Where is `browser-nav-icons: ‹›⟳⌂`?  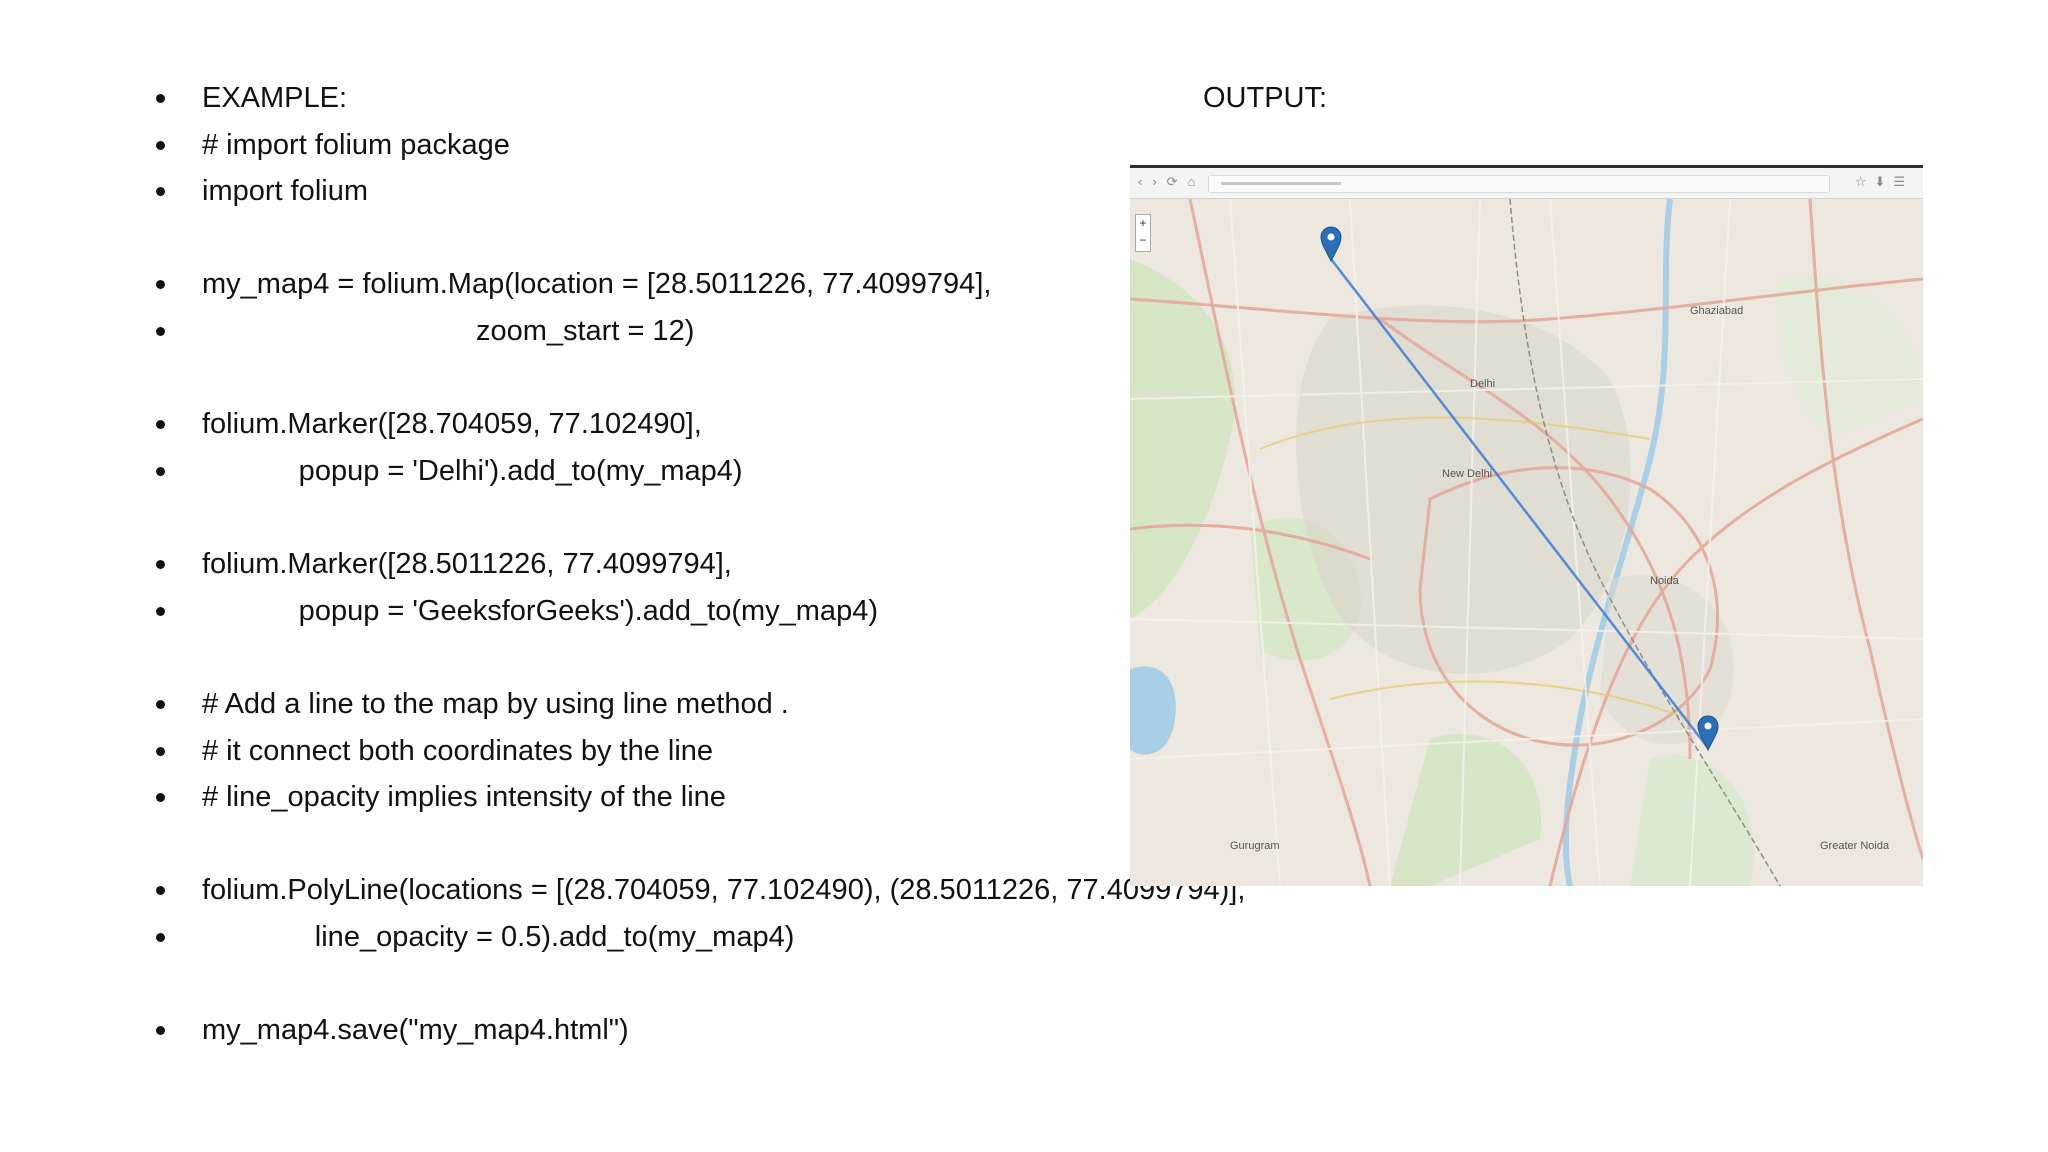 browser-nav-icons: ‹›⟳⌂ is located at coordinates (1172, 181).